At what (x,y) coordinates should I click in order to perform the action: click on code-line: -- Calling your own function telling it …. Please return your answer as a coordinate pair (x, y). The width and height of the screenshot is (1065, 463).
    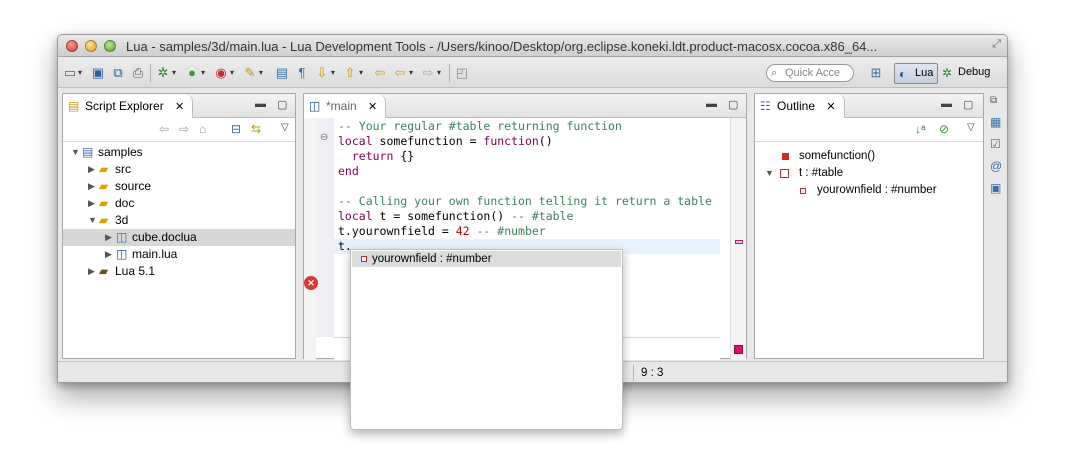
    Looking at the image, I should click on (527, 201).